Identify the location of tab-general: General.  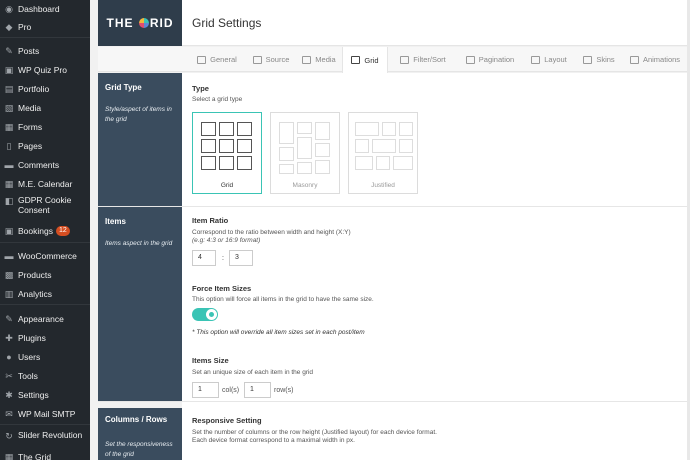
(217, 59).